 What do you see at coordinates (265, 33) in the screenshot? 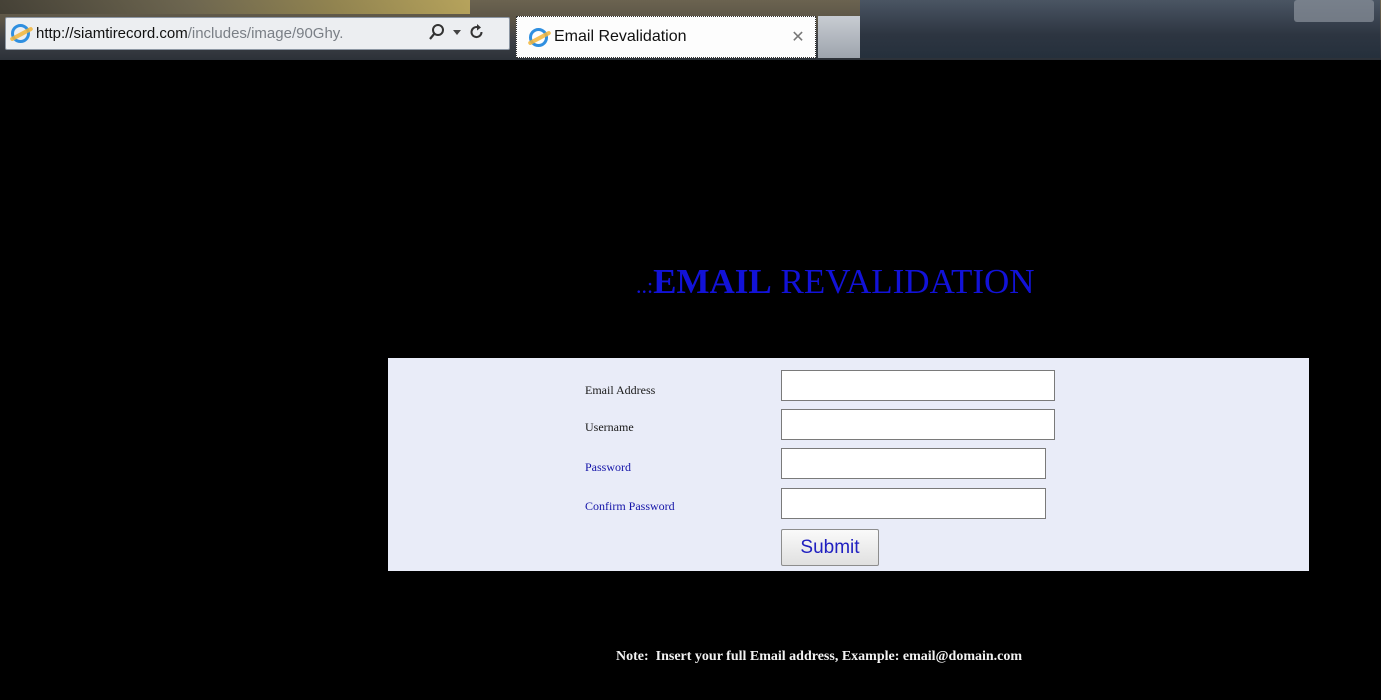
I see `url-path: /includes/image/90Ghy.` at bounding box center [265, 33].